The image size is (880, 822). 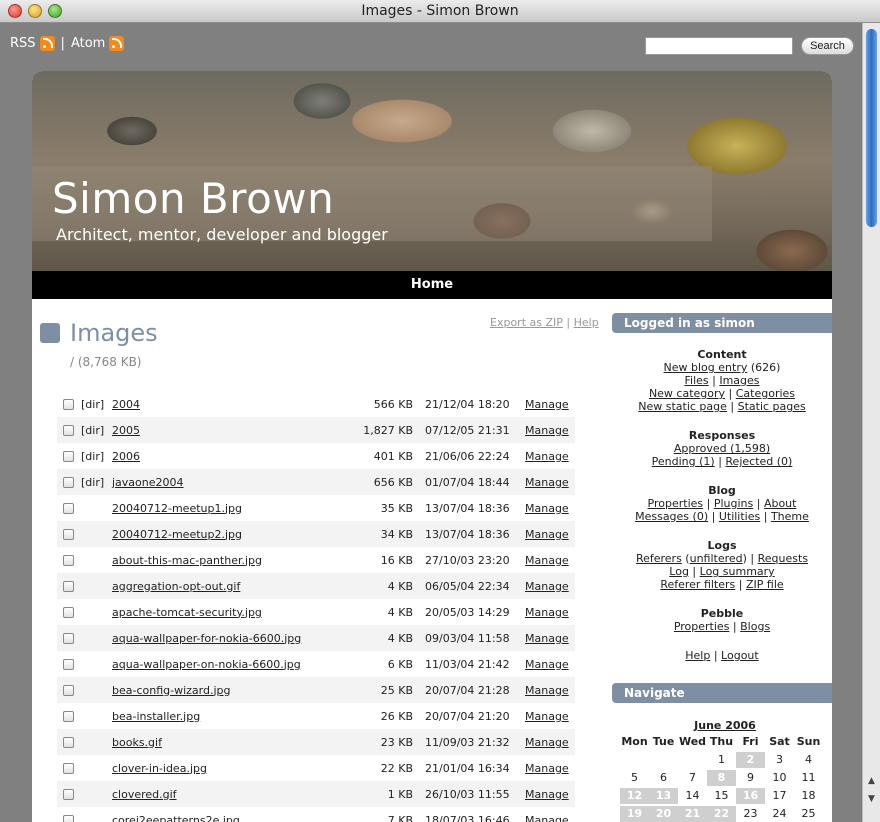 I want to click on nav-home-link: Home, so click(x=432, y=284).